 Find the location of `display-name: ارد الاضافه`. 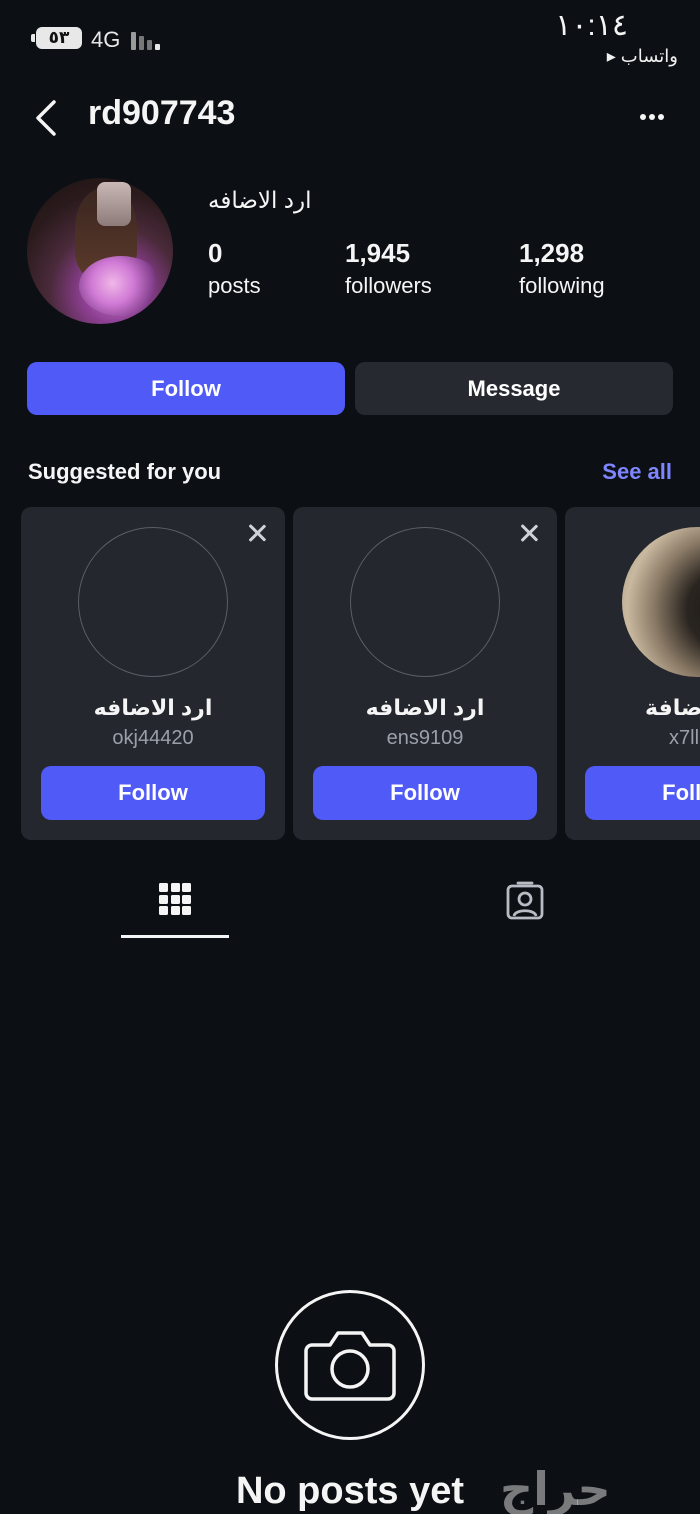

display-name: ارد الاضافه is located at coordinates (260, 200).